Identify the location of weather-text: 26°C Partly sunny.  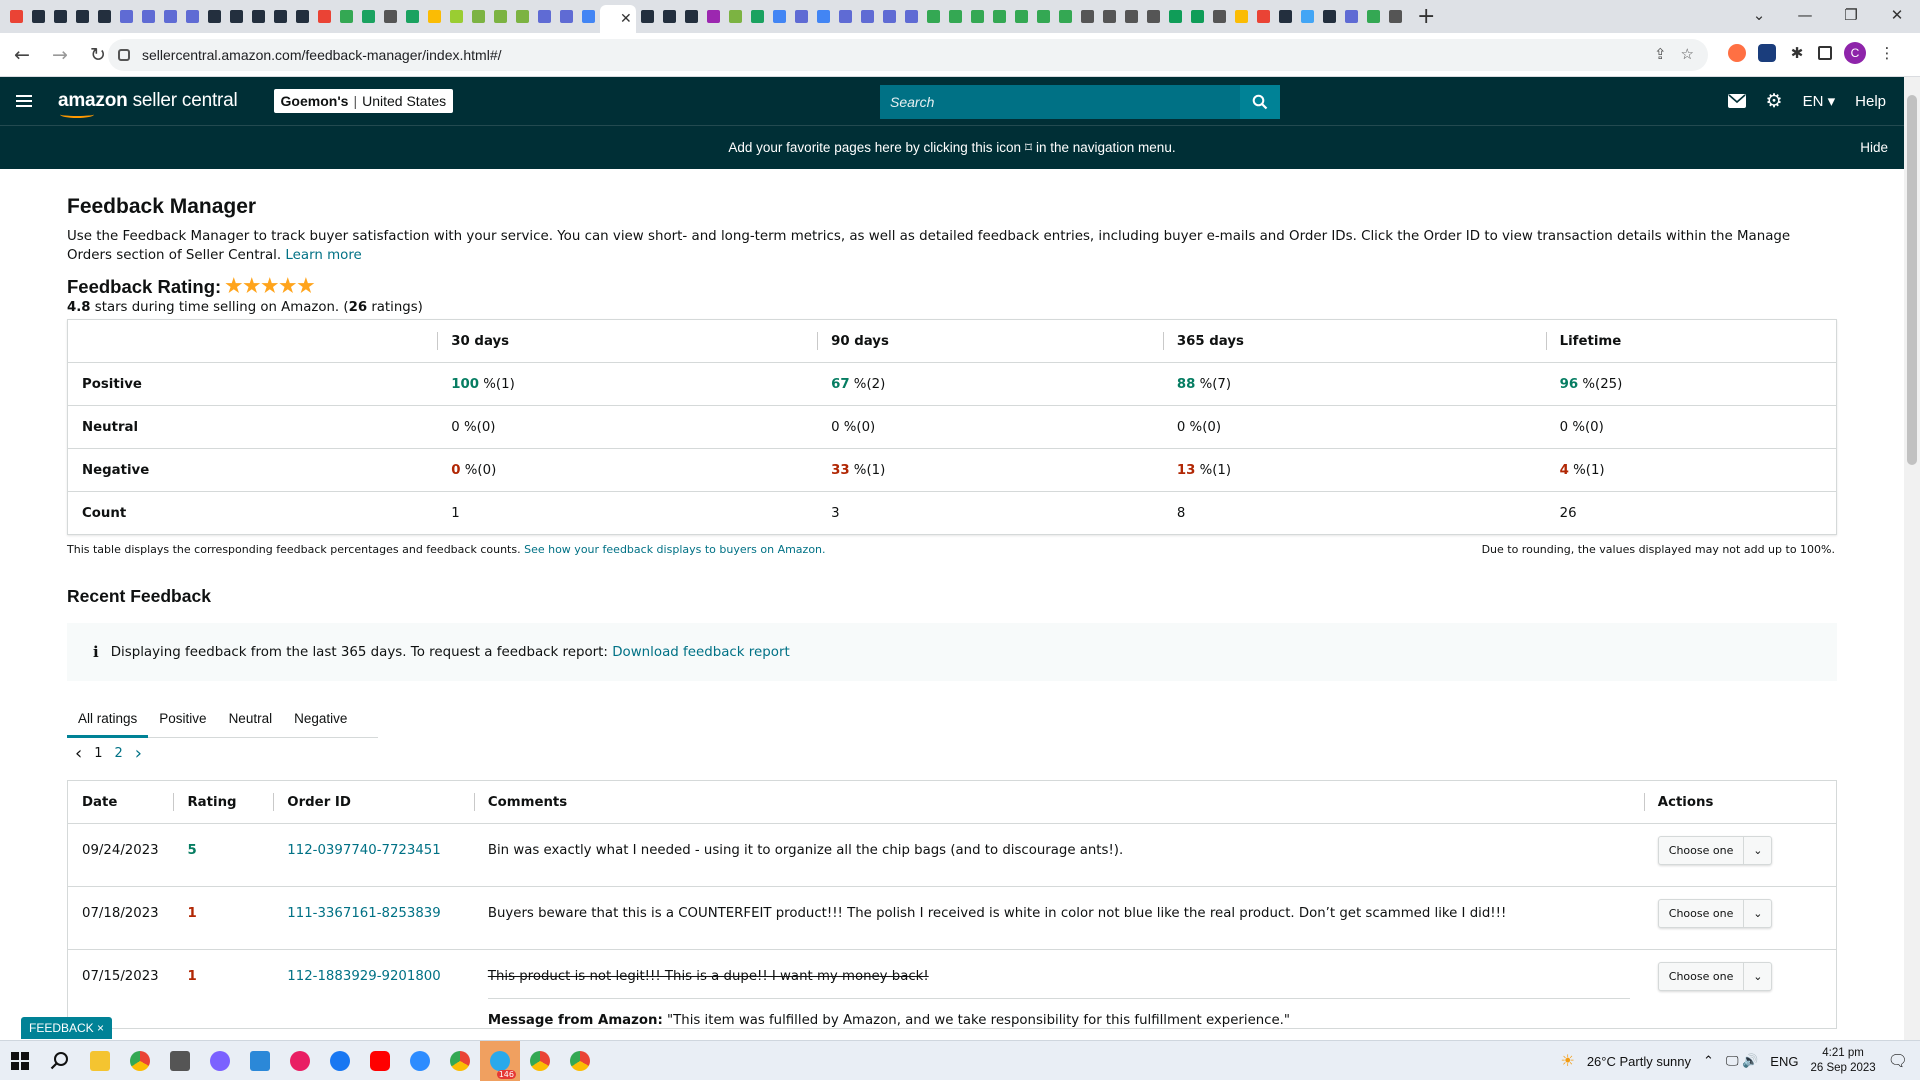
(1639, 1061).